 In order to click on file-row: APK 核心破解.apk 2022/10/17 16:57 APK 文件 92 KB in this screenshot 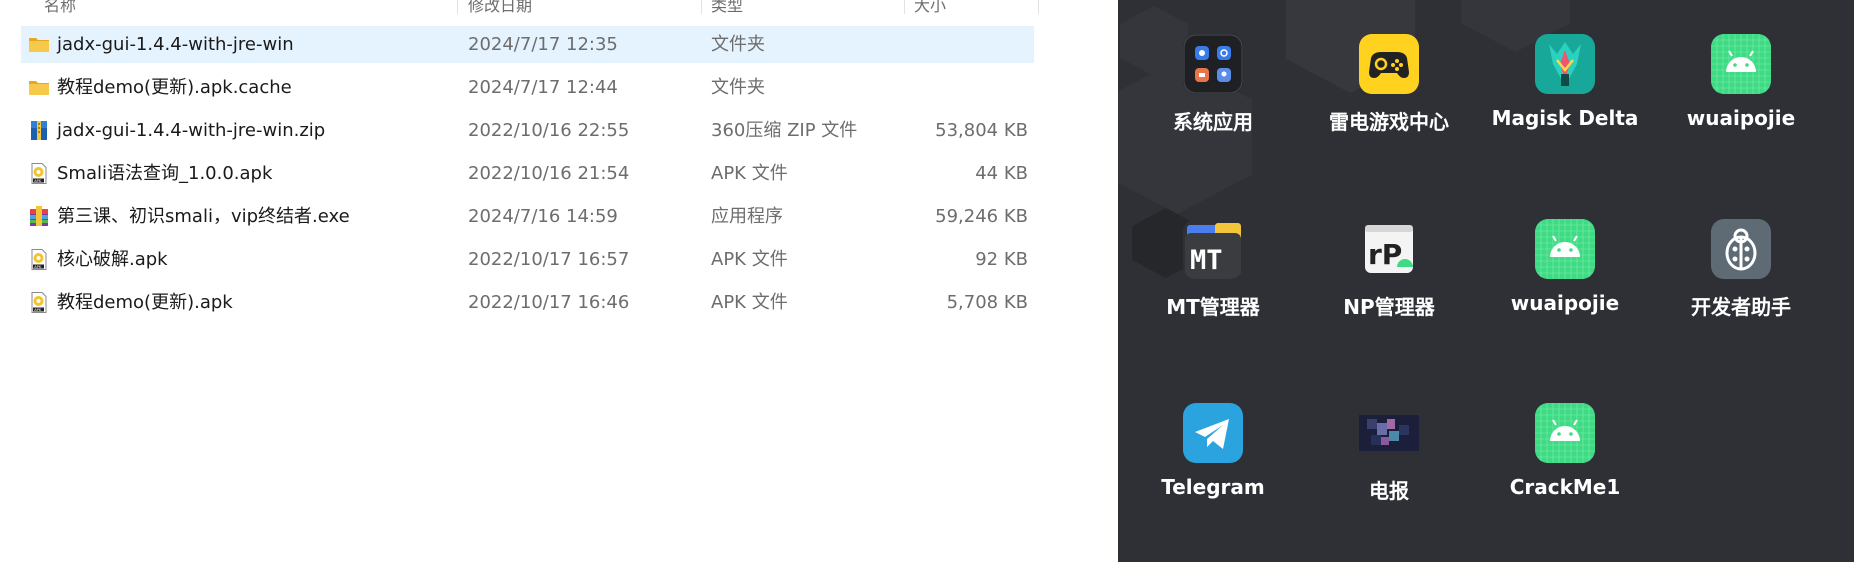, I will do `click(527, 259)`.